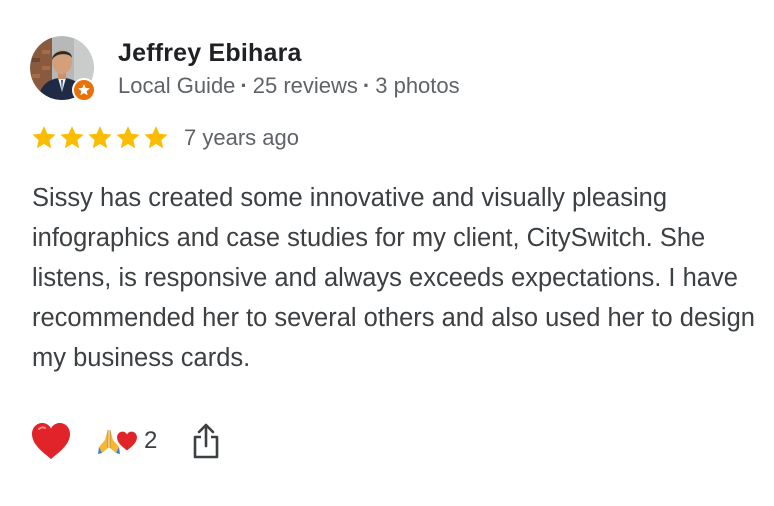 Image resolution: width=774 pixels, height=506 pixels. I want to click on reviewer-name: Jeffrey Ebihara, so click(289, 53).